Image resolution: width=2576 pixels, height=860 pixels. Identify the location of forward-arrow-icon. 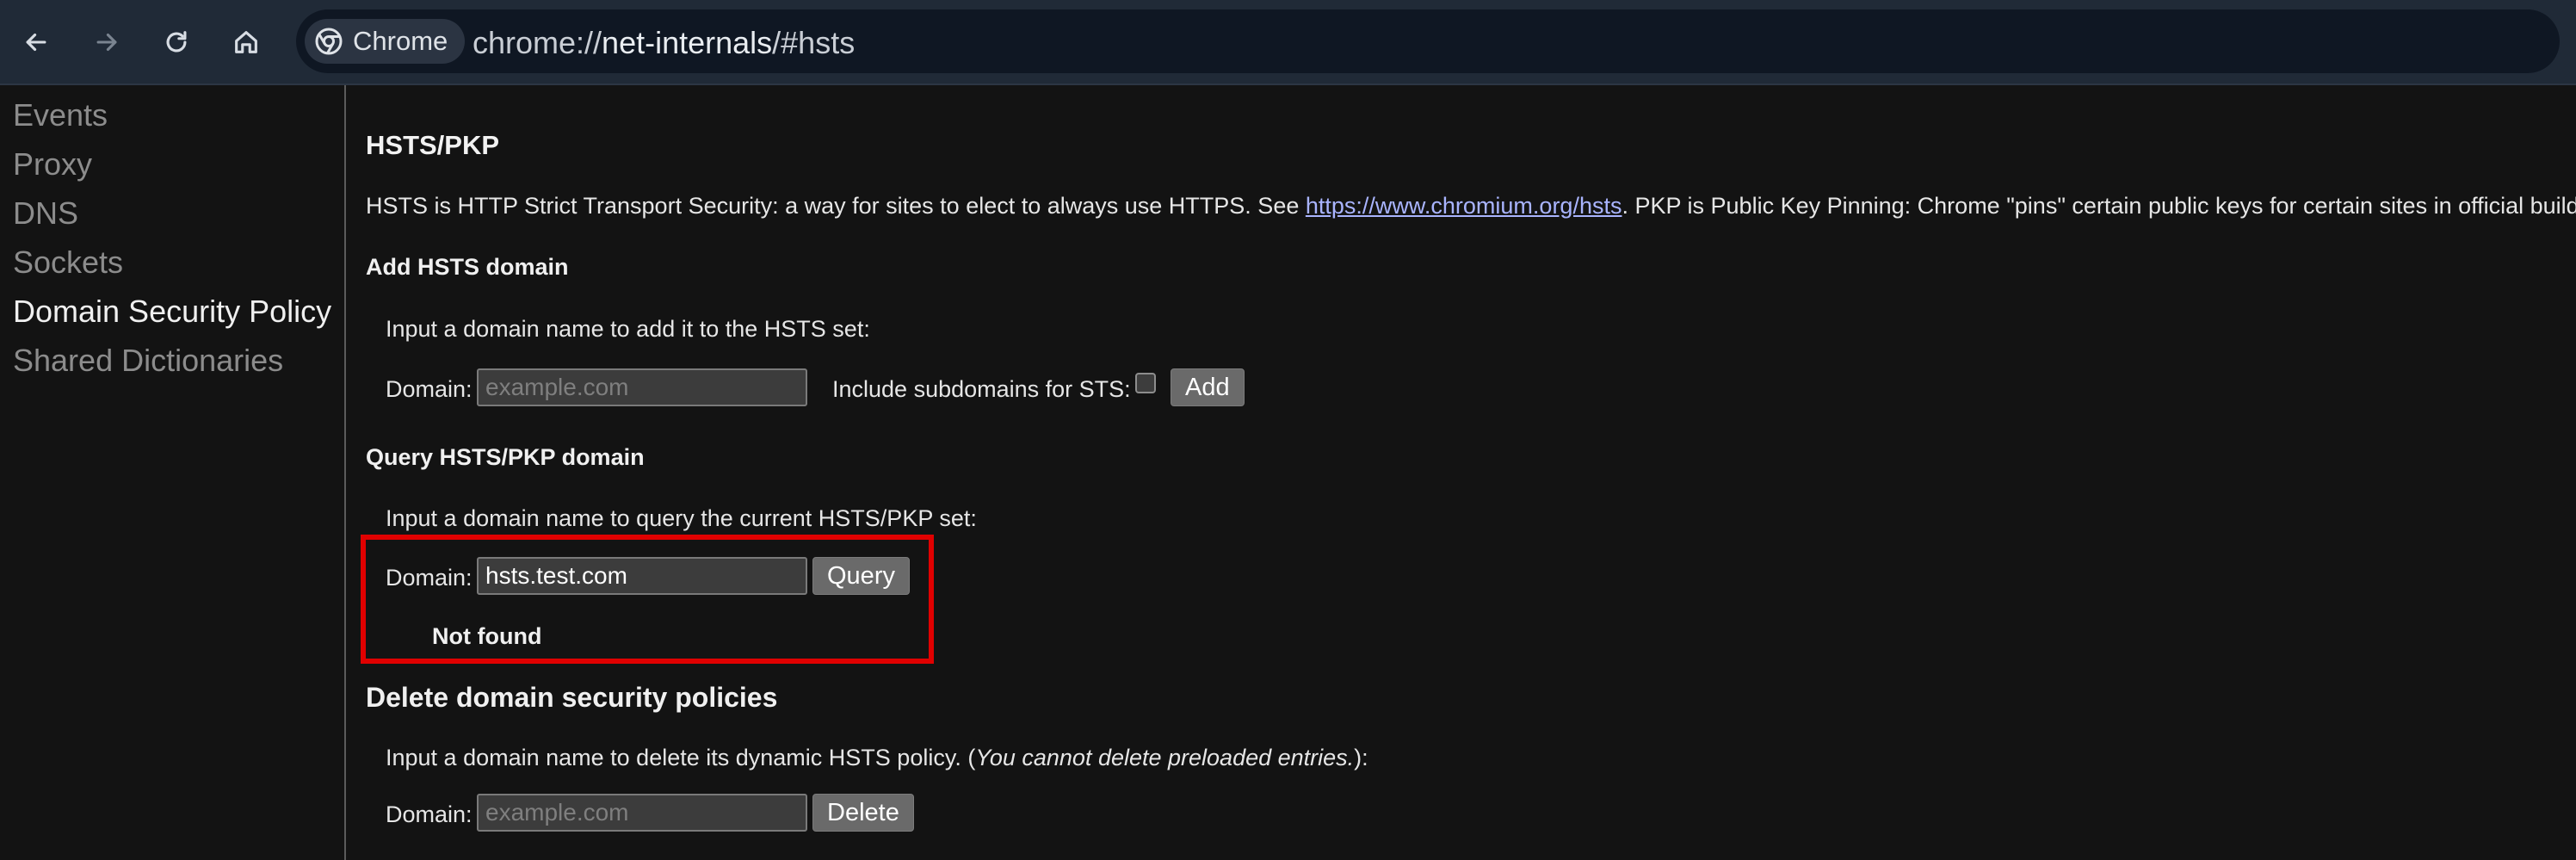
(106, 42).